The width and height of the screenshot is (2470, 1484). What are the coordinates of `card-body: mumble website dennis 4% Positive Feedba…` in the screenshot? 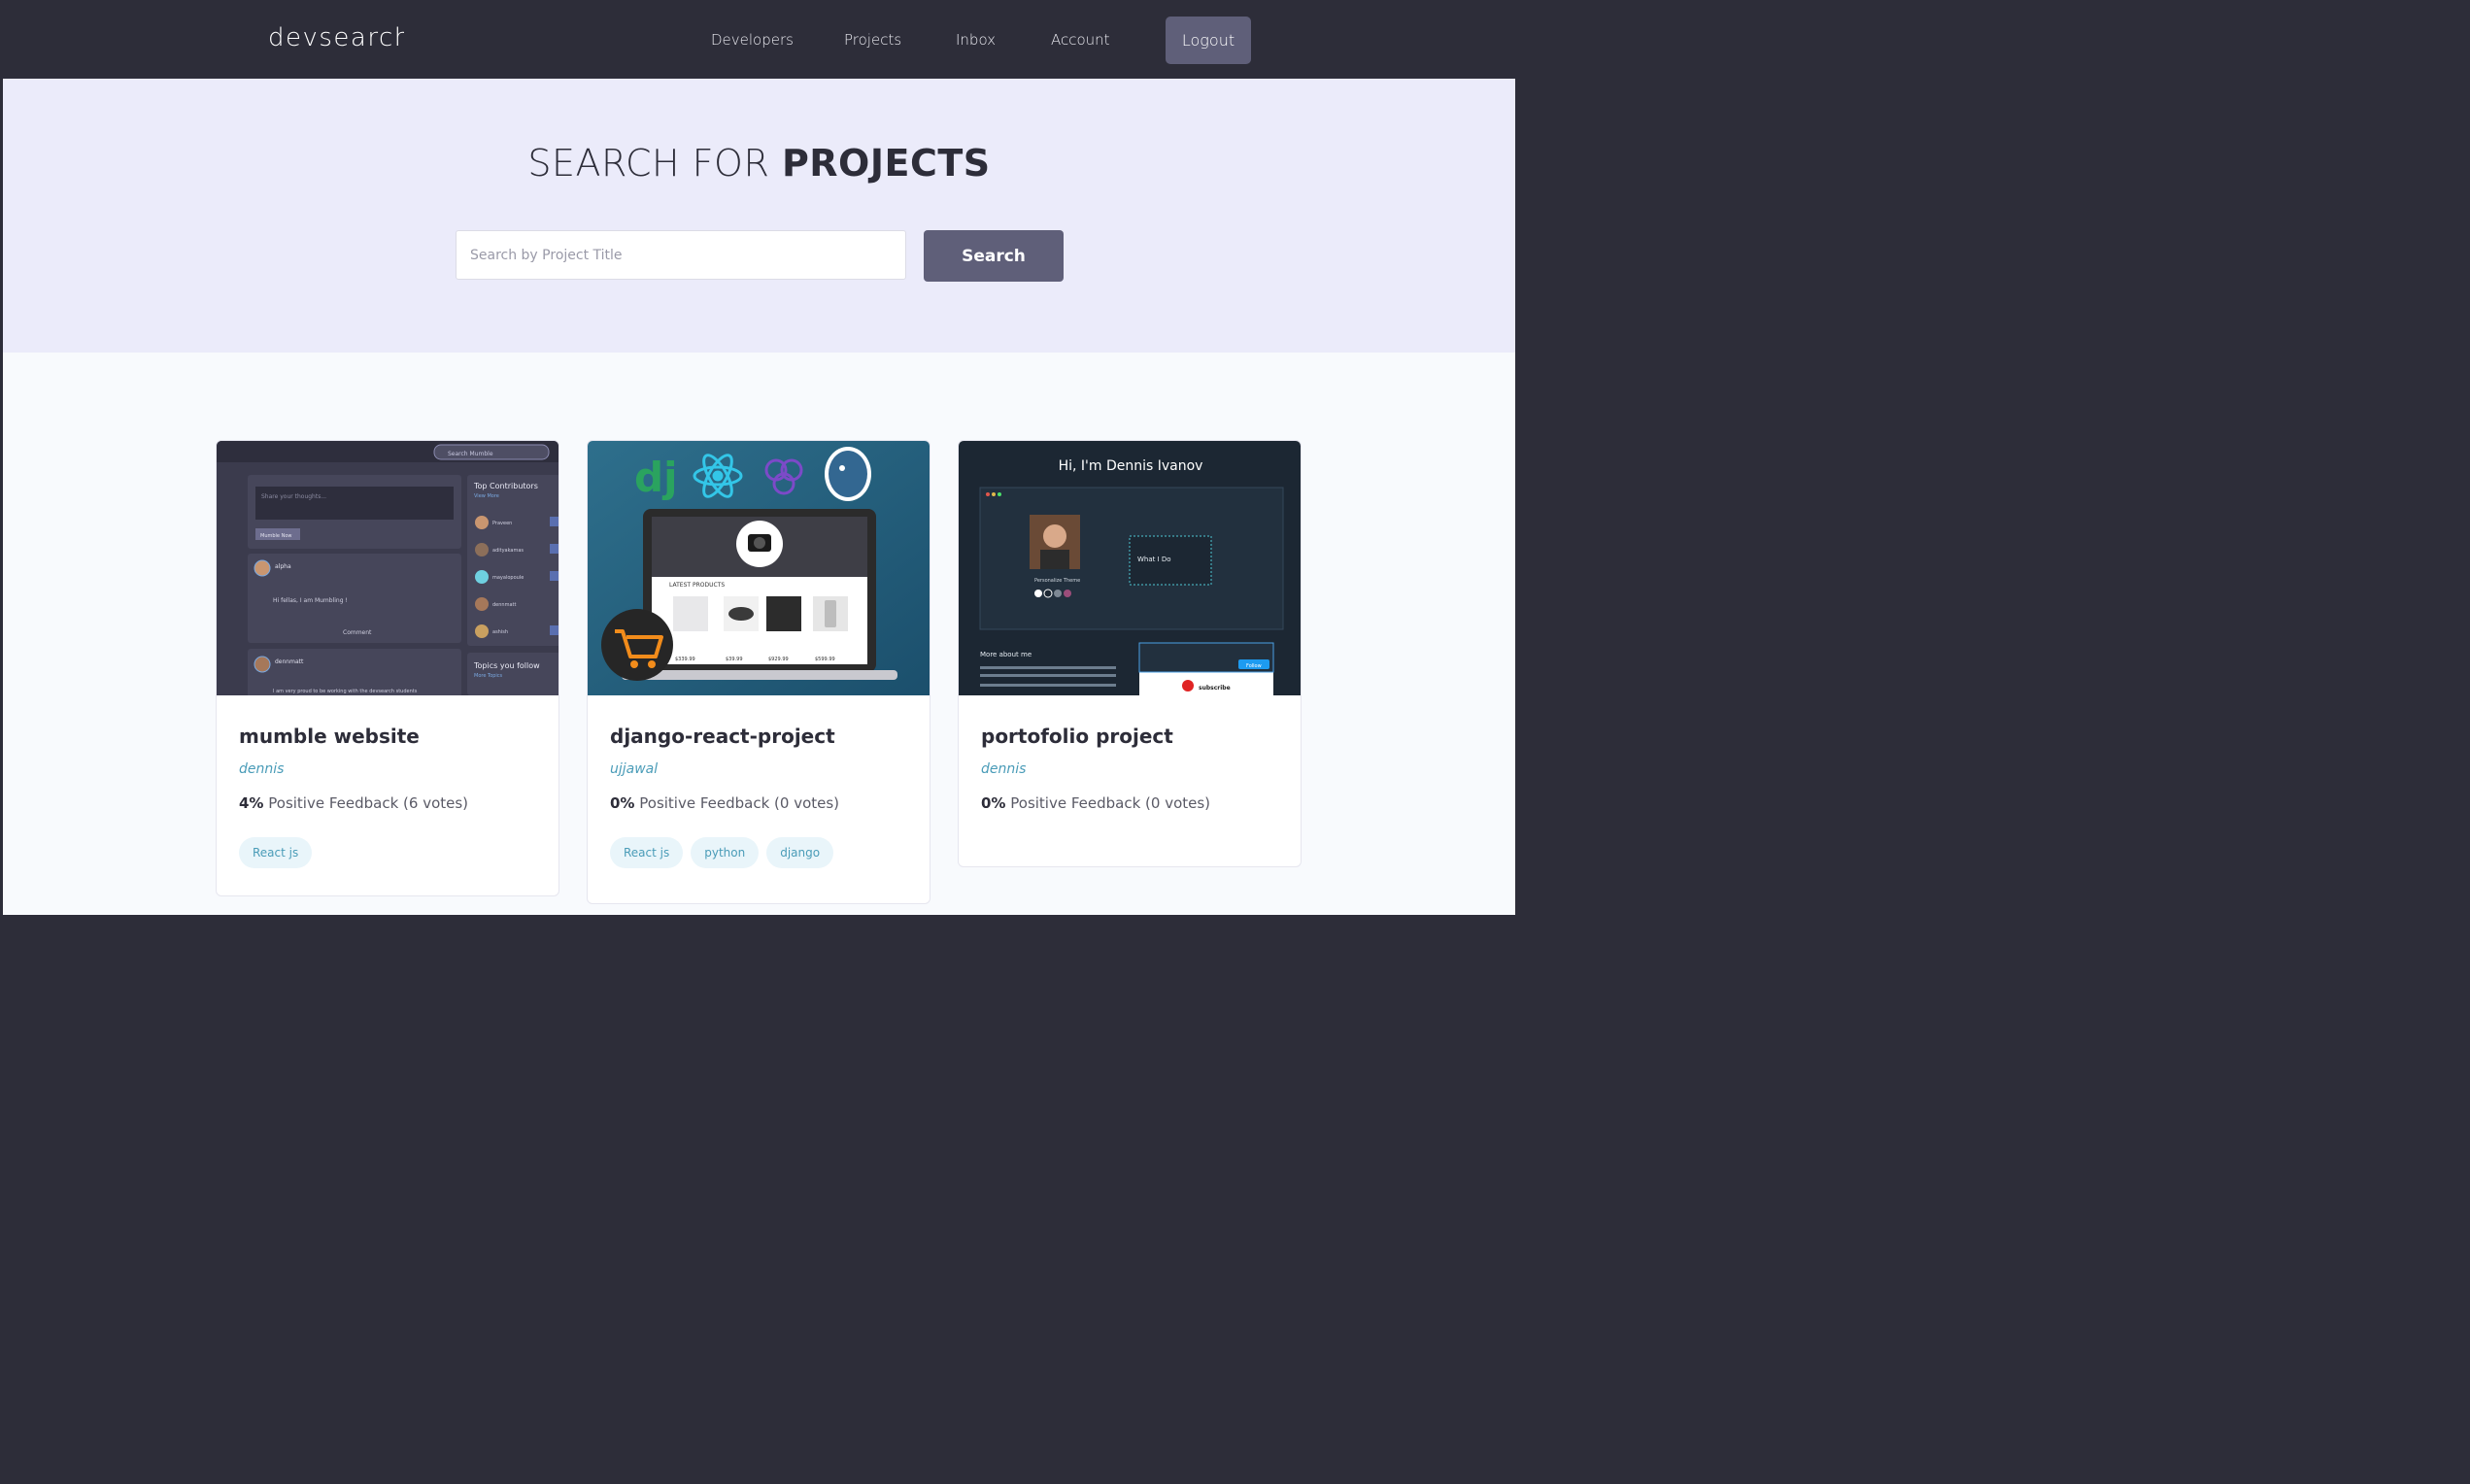 It's located at (387, 795).